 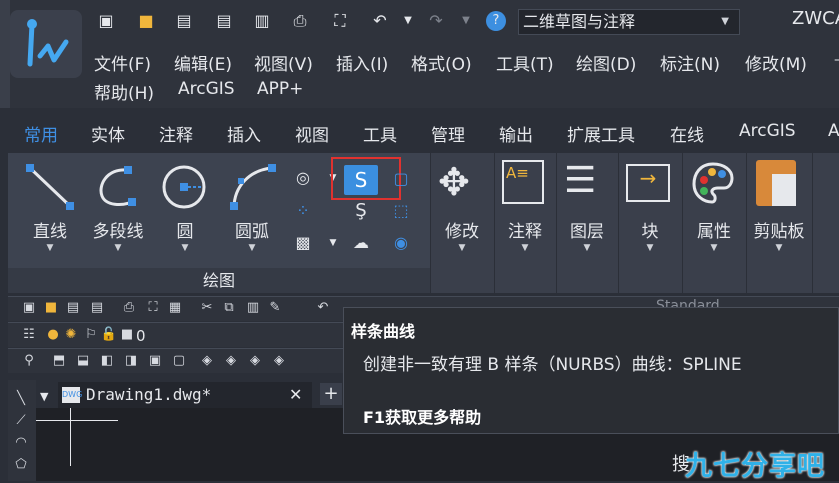 I want to click on tab-list-dropdown-icon: ▼, so click(x=44, y=396).